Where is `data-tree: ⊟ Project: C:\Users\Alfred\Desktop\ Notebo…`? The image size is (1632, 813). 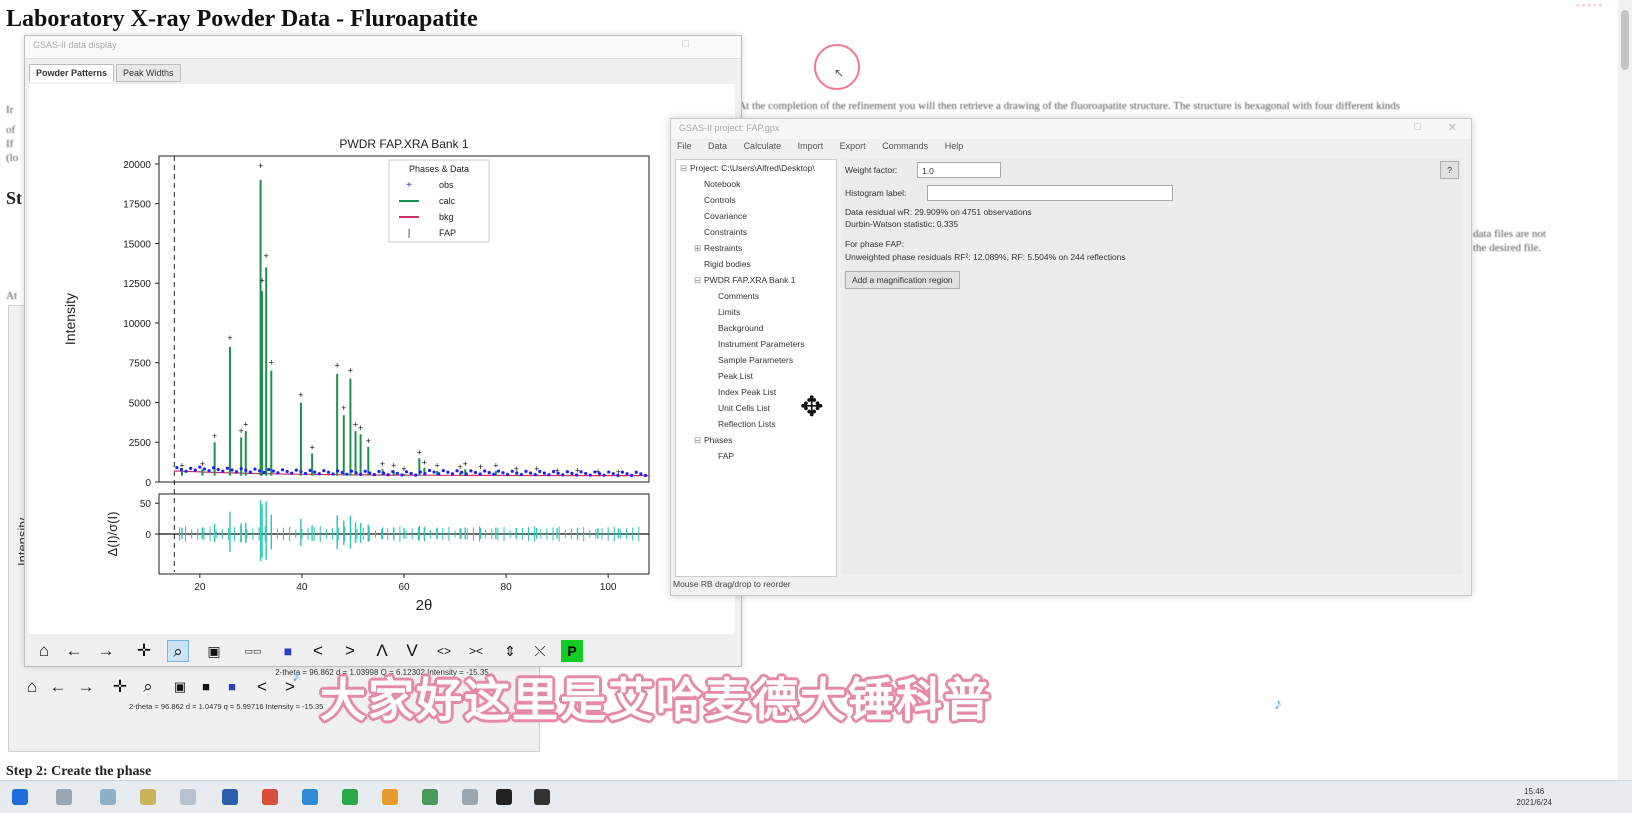 data-tree: ⊟ Project: C:\Users\Alfred\Desktop\ Notebo… is located at coordinates (756, 368).